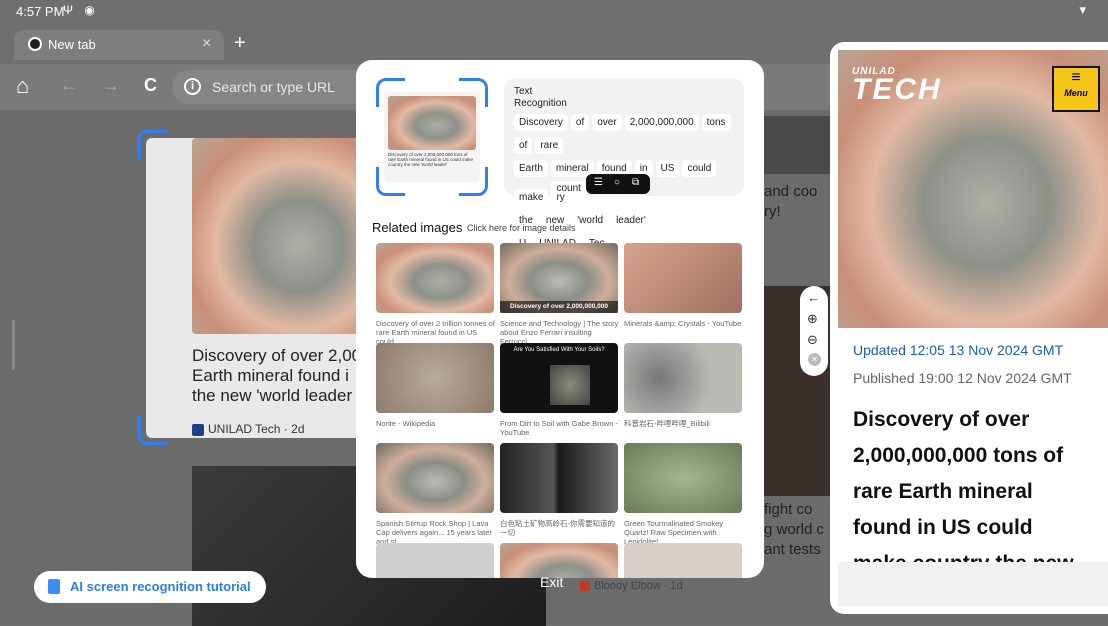 This screenshot has height=626, width=1108. I want to click on list-icon: ☰, so click(598, 182).